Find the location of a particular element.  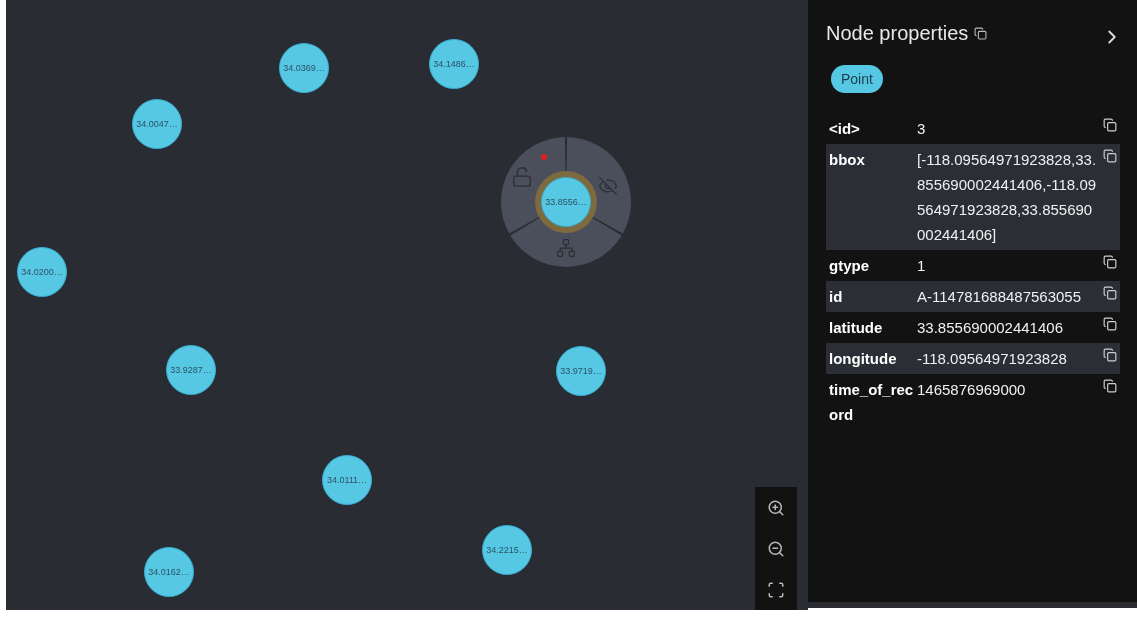

property-value: 33.855690002441406 is located at coordinates (990, 328).